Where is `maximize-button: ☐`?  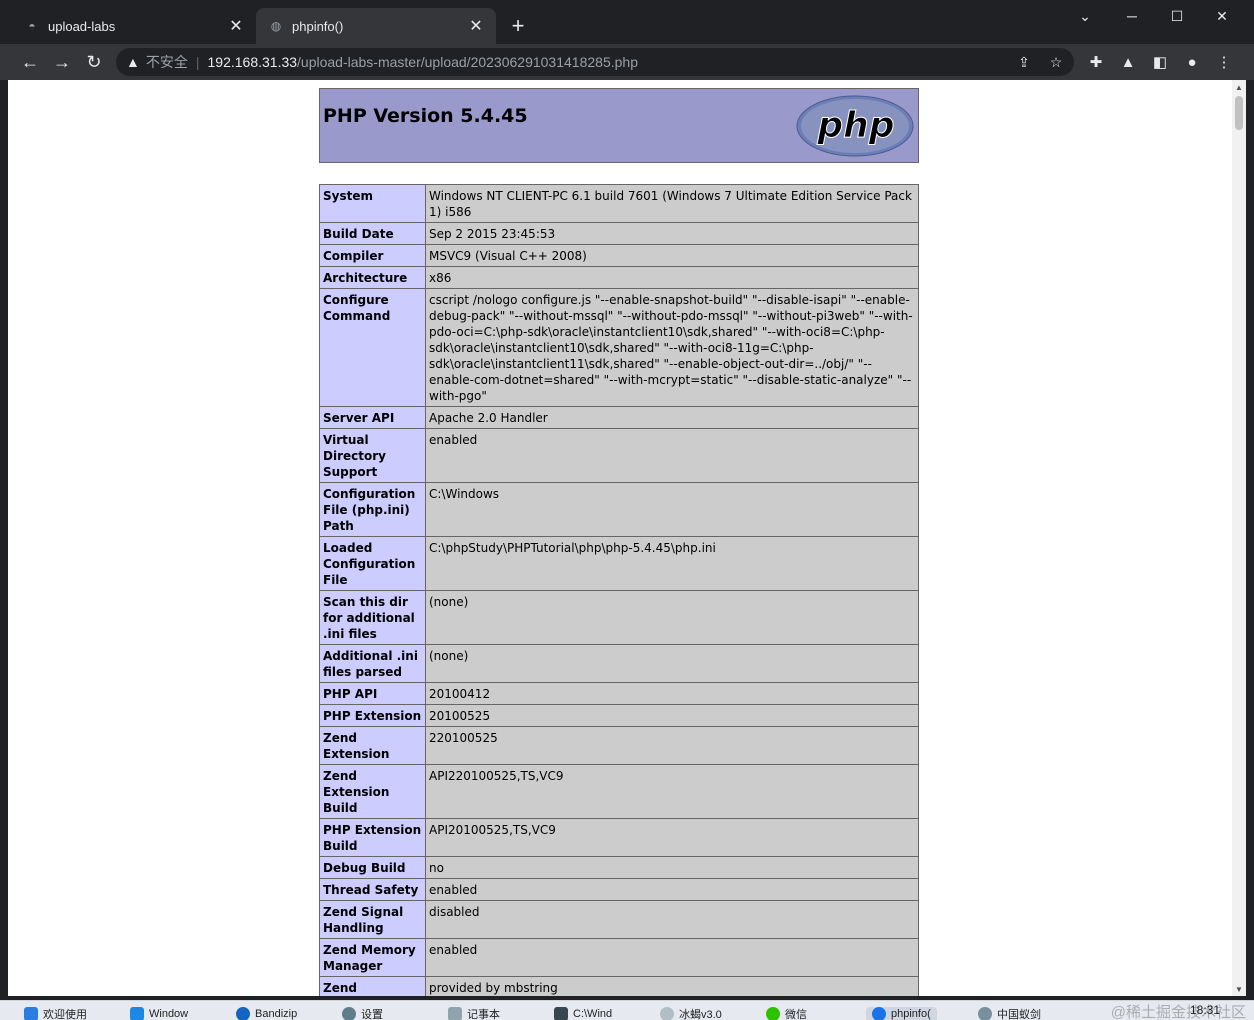 maximize-button: ☐ is located at coordinates (1177, 16).